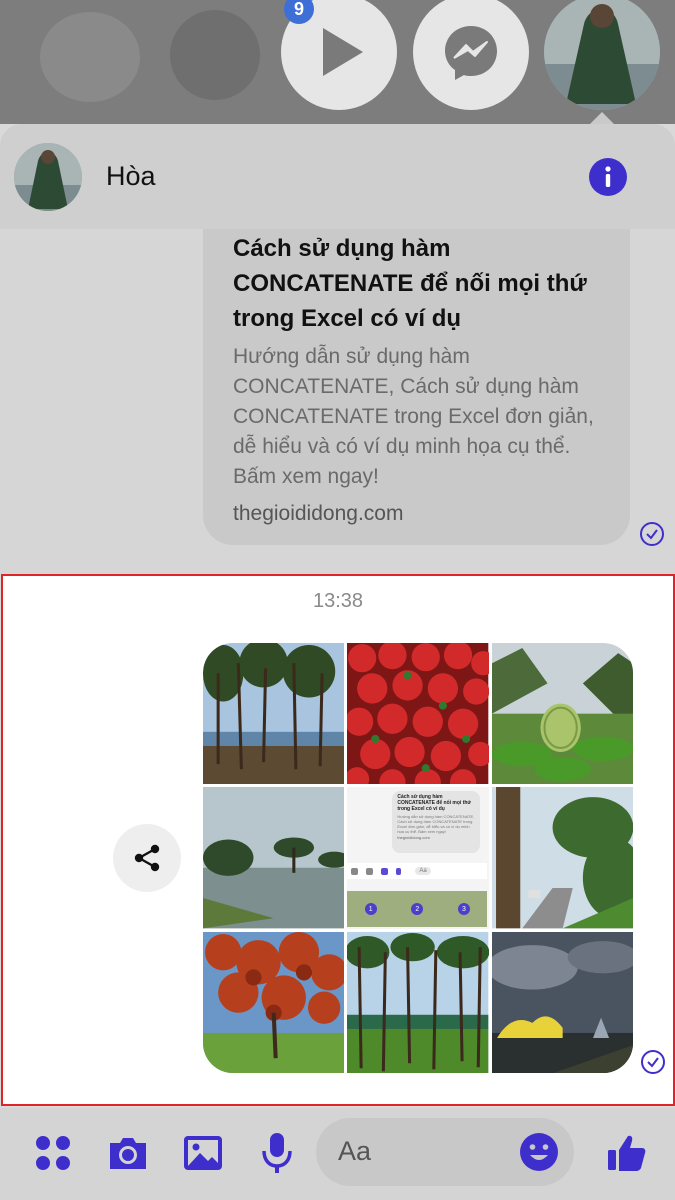  What do you see at coordinates (417, 909) in the screenshot?
I see `thumbnail-number-2: 2` at bounding box center [417, 909].